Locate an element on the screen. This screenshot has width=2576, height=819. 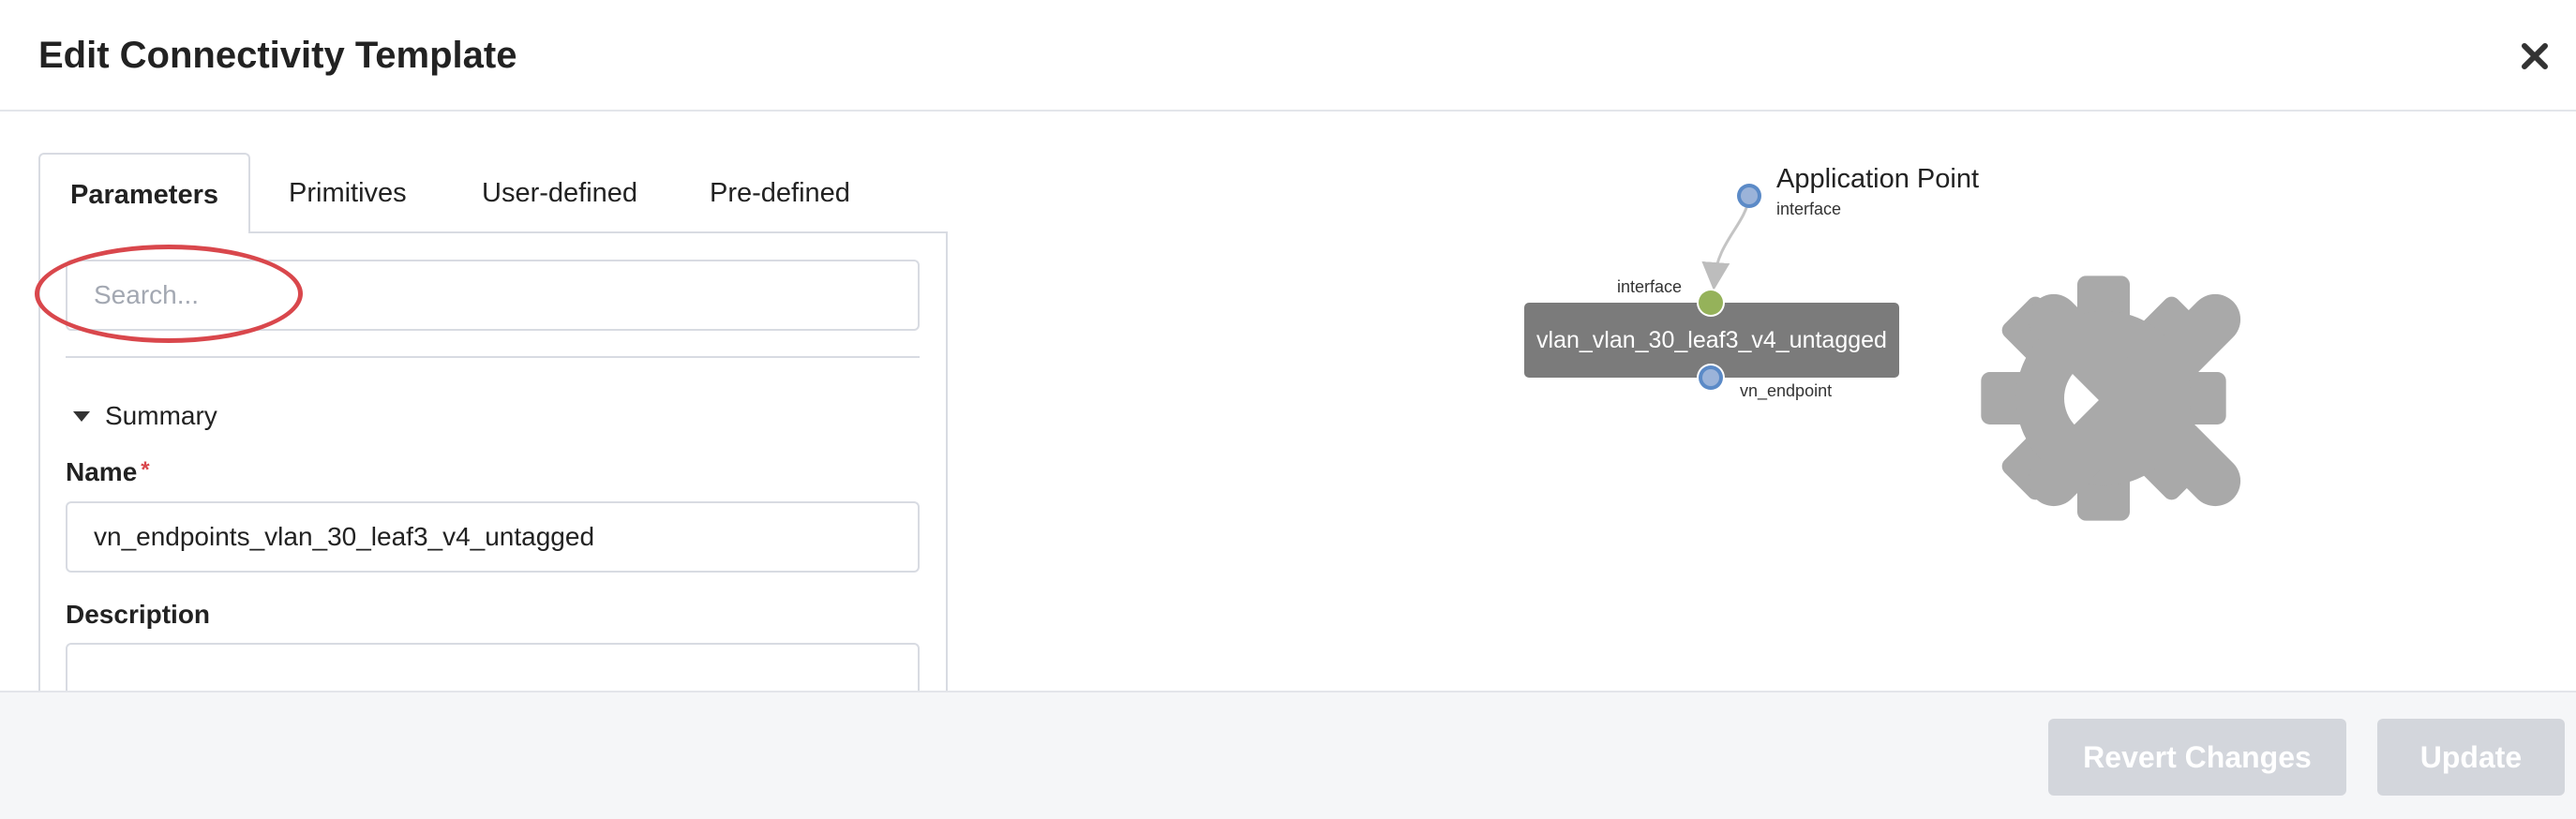
name-label: Name is located at coordinates (102, 471).